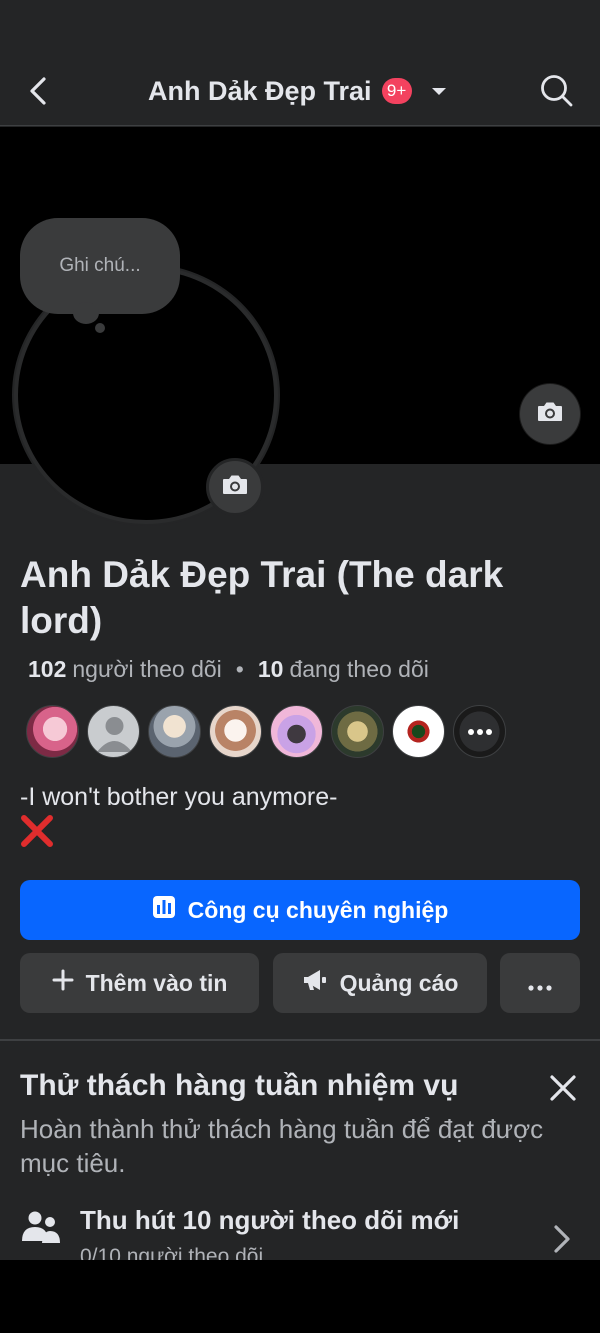 The height and width of the screenshot is (1333, 600). What do you see at coordinates (40, 91) in the screenshot?
I see `back-arrow-icon` at bounding box center [40, 91].